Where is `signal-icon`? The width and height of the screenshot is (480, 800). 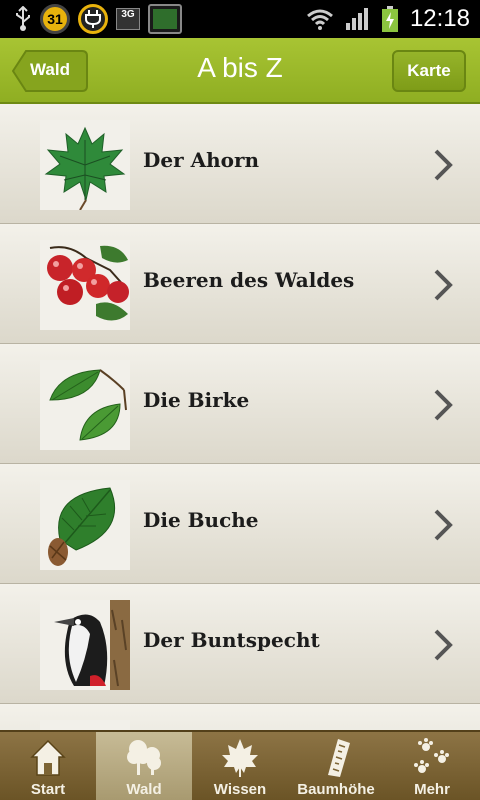
signal-icon is located at coordinates (356, 19).